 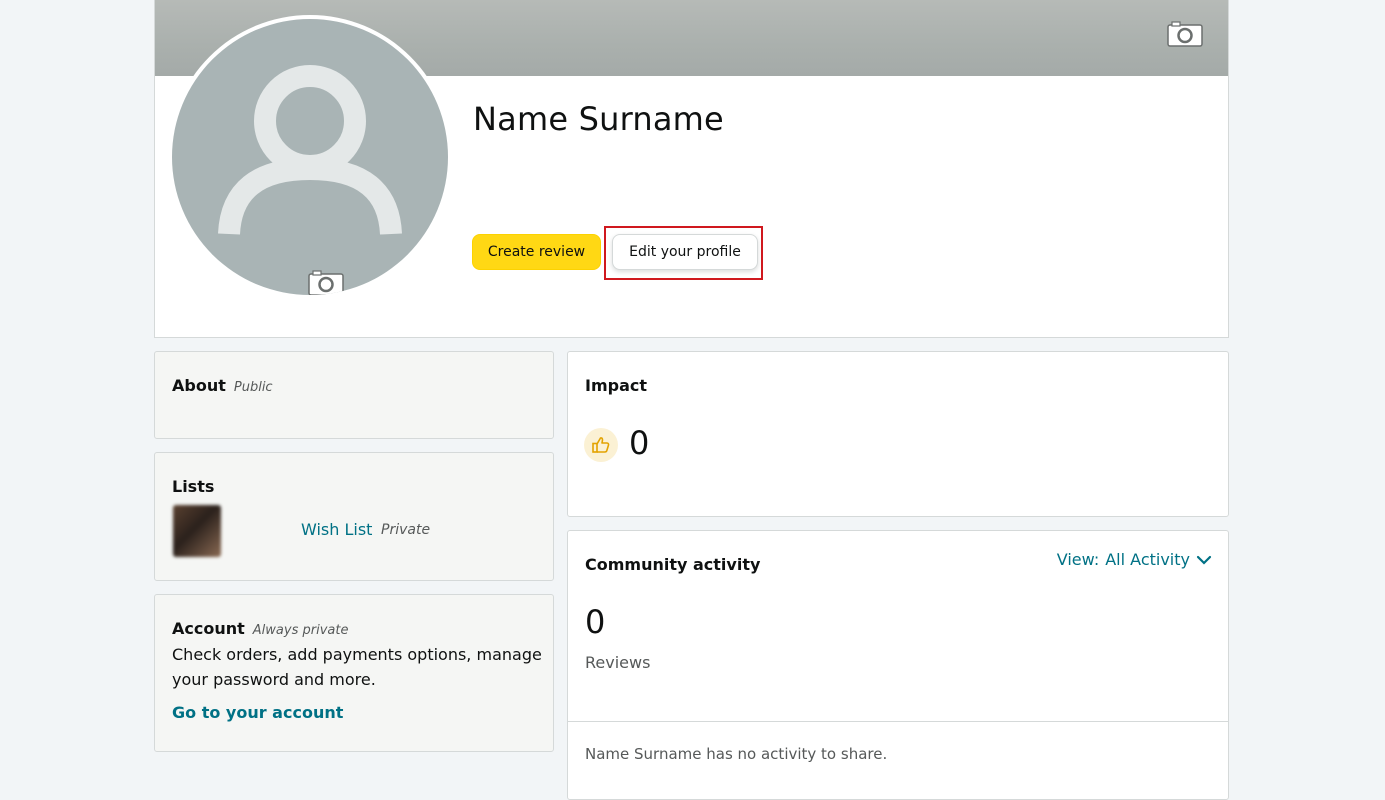 What do you see at coordinates (898, 721) in the screenshot?
I see `divider` at bounding box center [898, 721].